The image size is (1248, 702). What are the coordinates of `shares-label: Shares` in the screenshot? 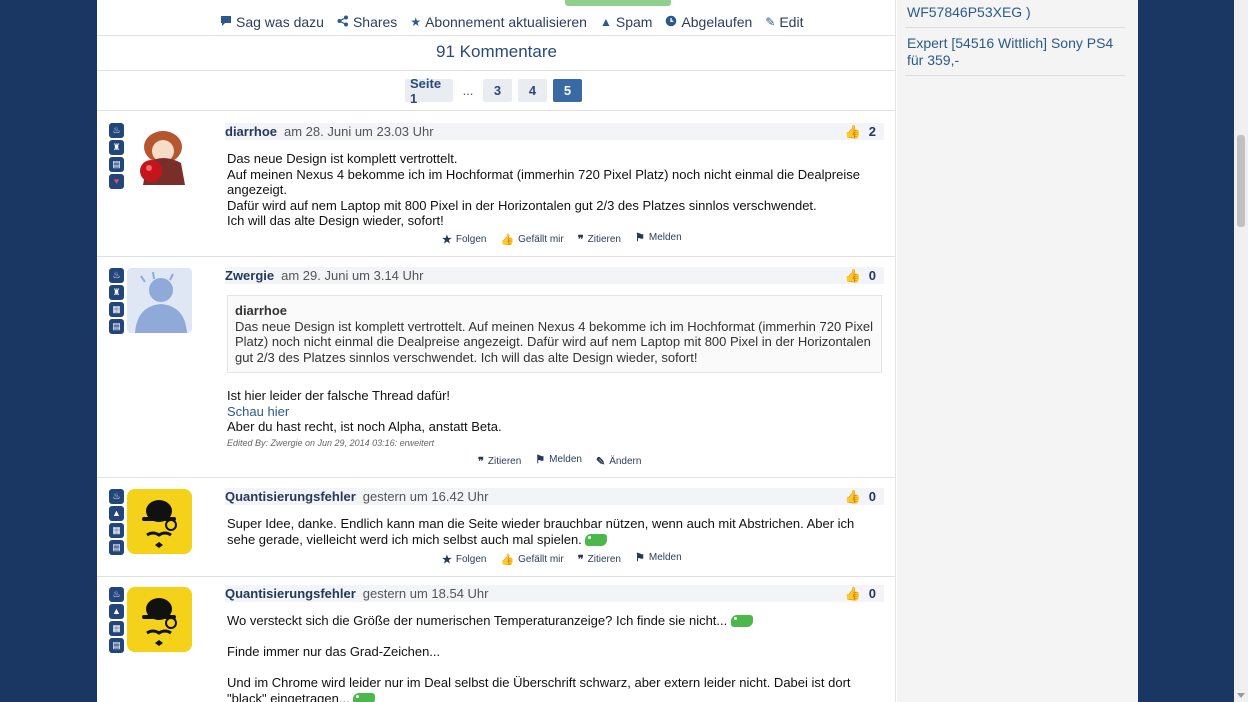 It's located at (375, 22).